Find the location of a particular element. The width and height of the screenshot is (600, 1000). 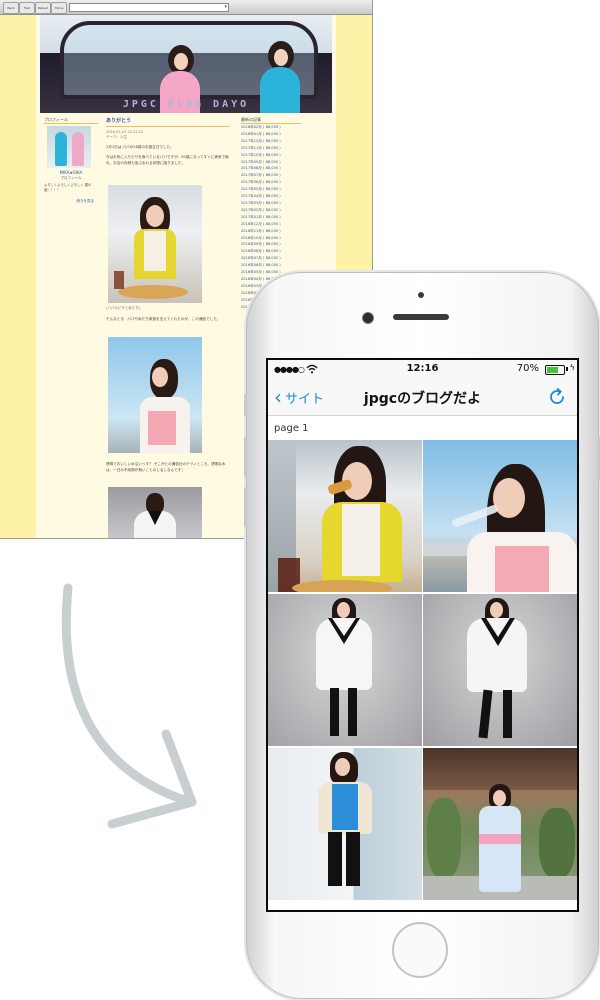

archive-link: 2018年01月 ( 88,000 ) is located at coordinates (271, 134).